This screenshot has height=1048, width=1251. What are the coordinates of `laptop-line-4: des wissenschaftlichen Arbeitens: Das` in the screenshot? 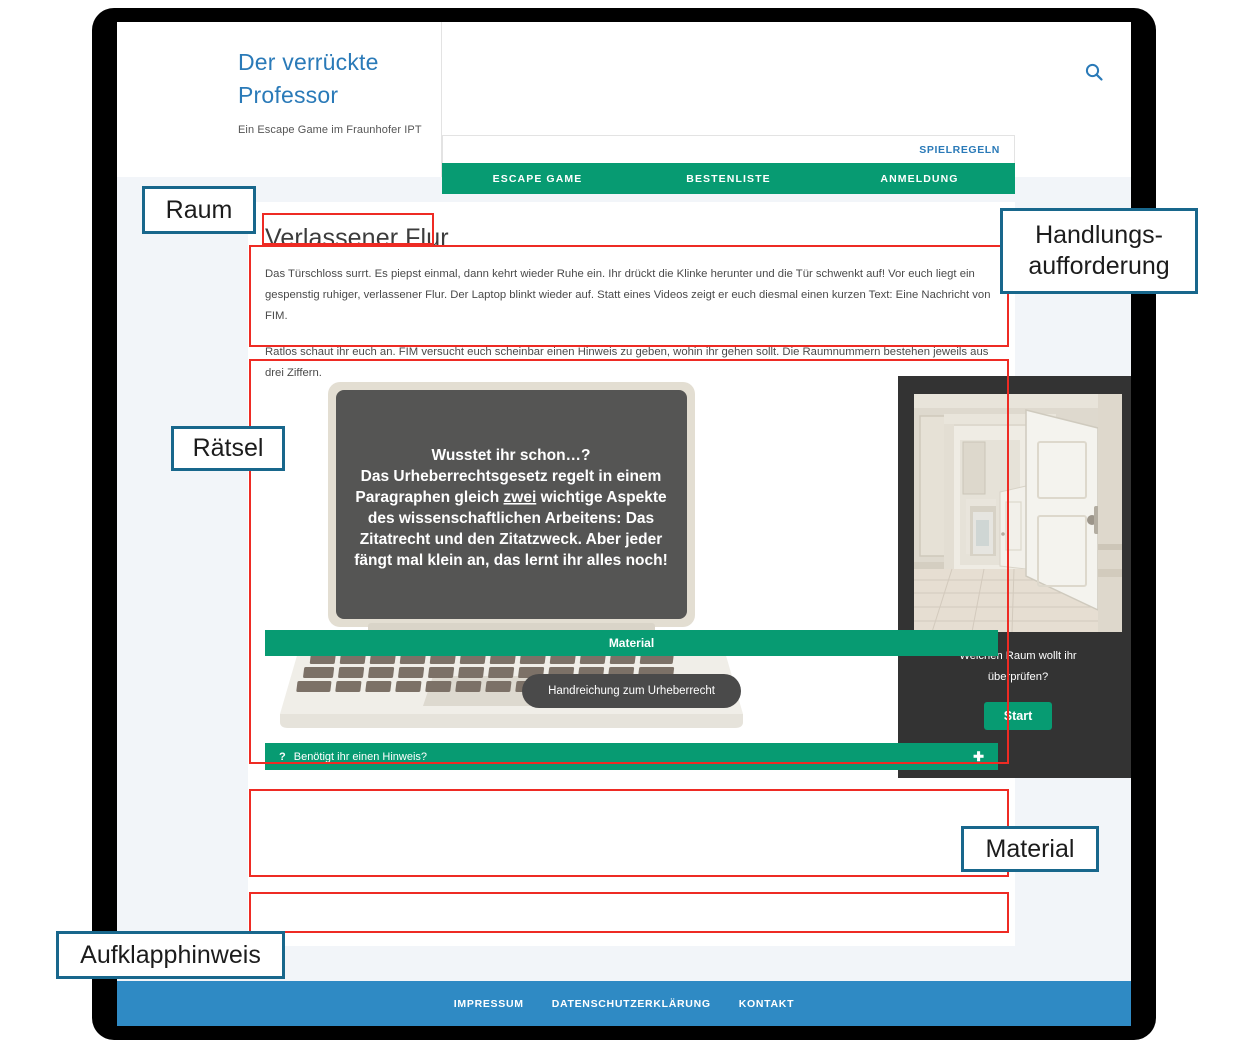 It's located at (511, 518).